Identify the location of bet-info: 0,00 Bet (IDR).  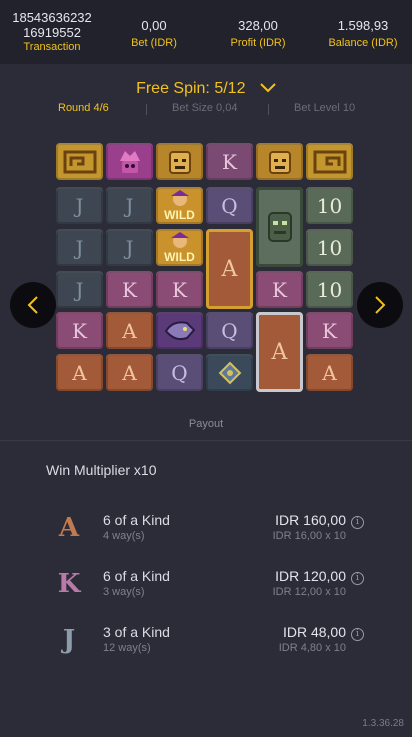
(154, 34).